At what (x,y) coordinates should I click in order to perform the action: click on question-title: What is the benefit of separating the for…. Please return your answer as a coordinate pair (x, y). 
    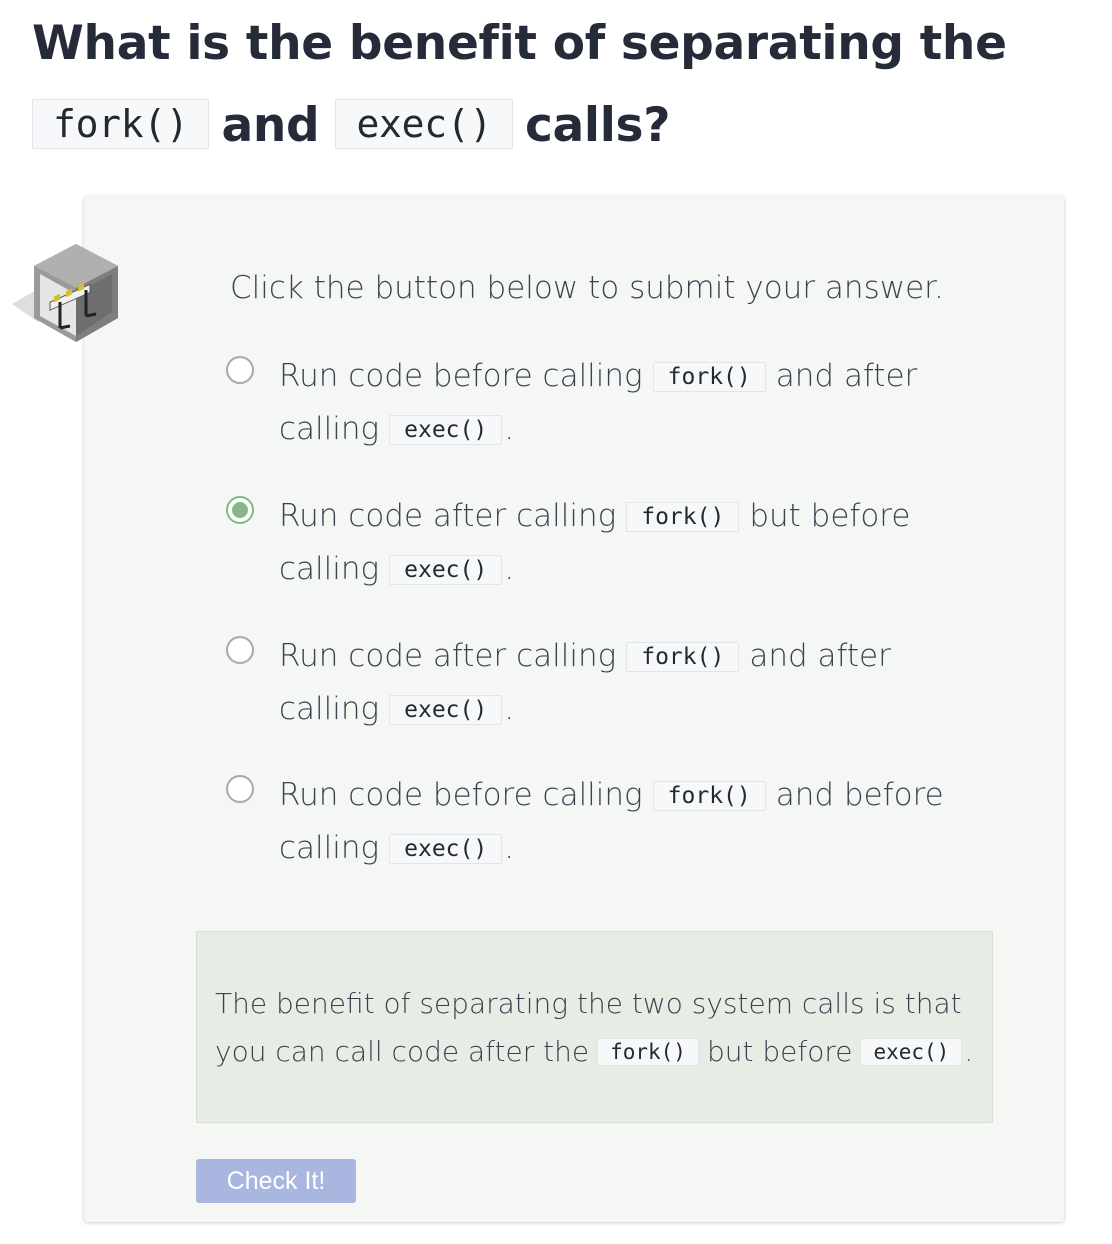
    Looking at the image, I should click on (562, 85).